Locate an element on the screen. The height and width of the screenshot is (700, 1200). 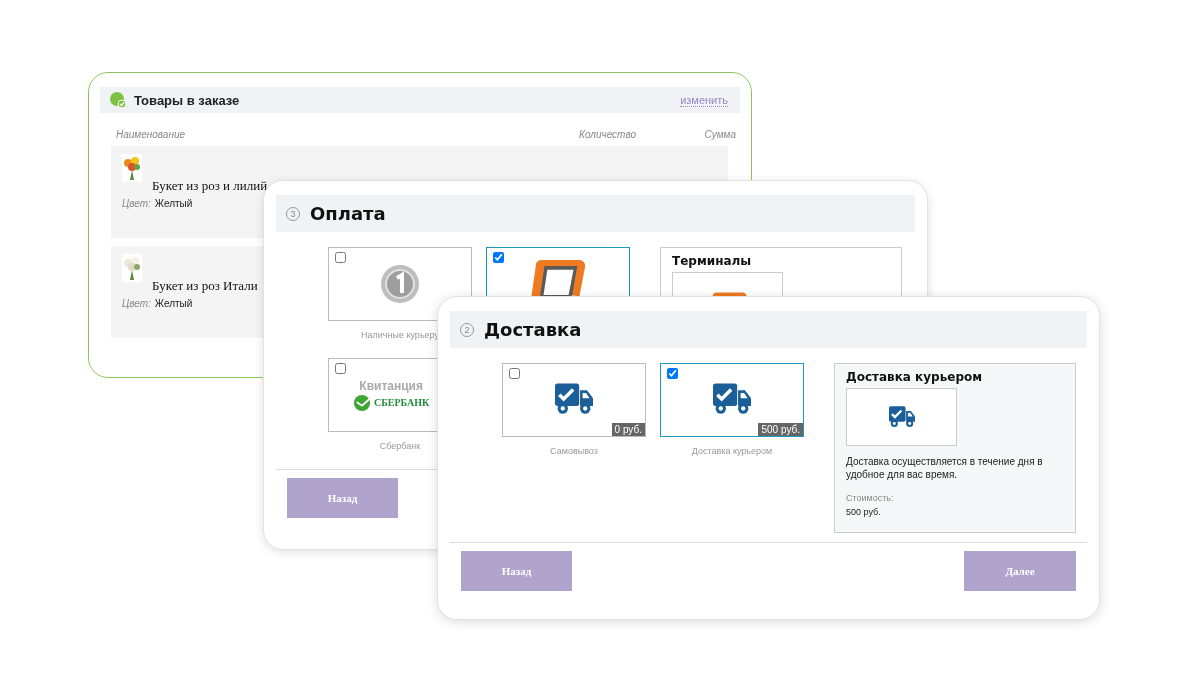
delivery-option: 500 руб. is located at coordinates (732, 400).